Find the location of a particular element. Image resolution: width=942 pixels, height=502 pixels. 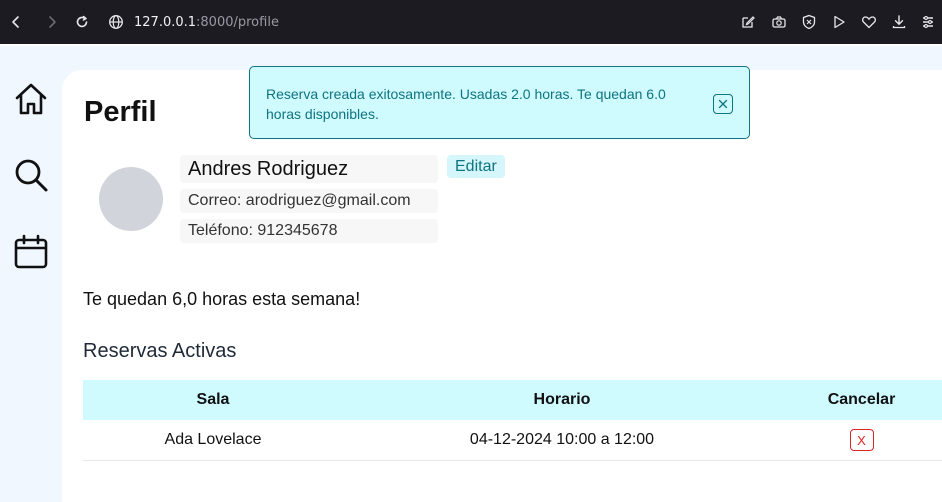

heart-icon is located at coordinates (869, 22).